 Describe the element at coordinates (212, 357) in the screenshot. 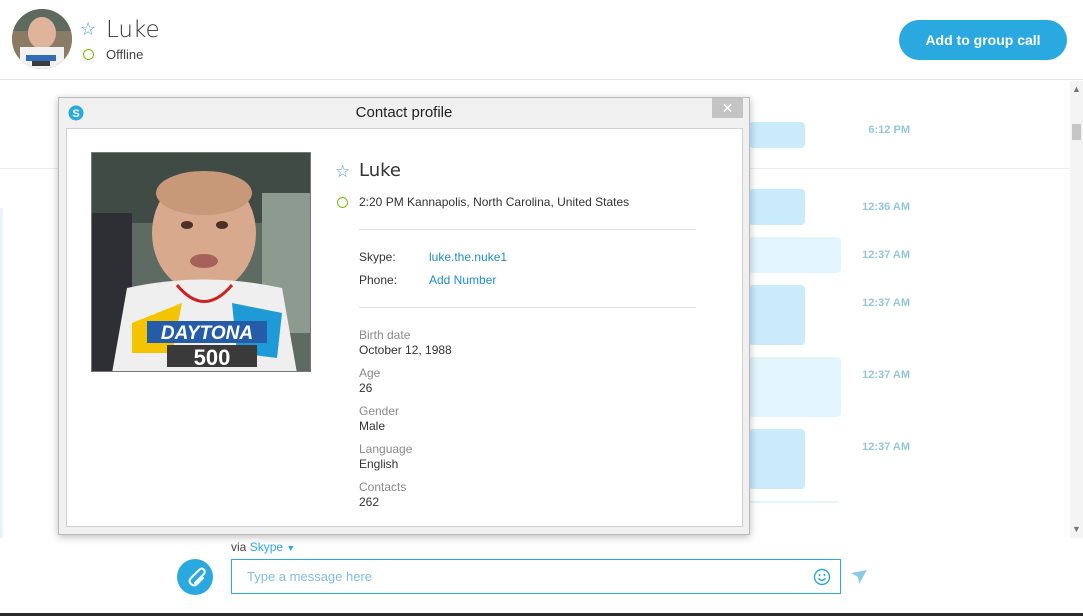

I see `svg-text: 500` at that location.